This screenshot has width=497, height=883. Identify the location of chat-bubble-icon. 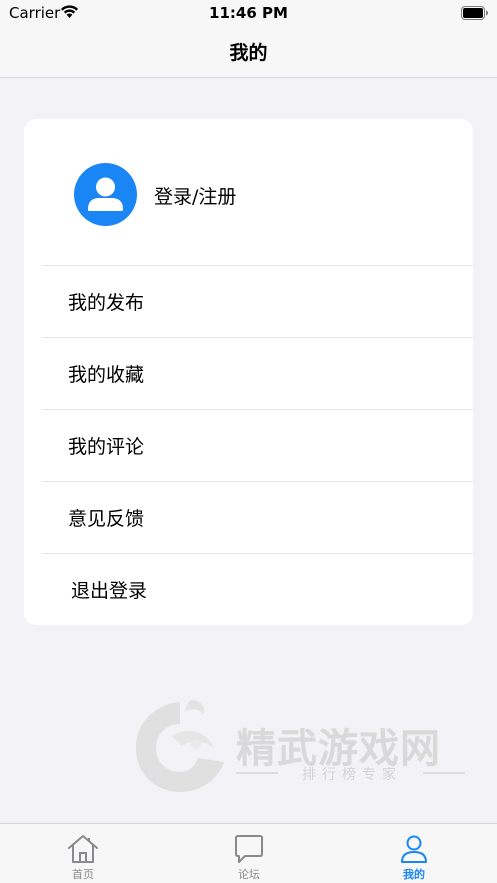
(249, 849).